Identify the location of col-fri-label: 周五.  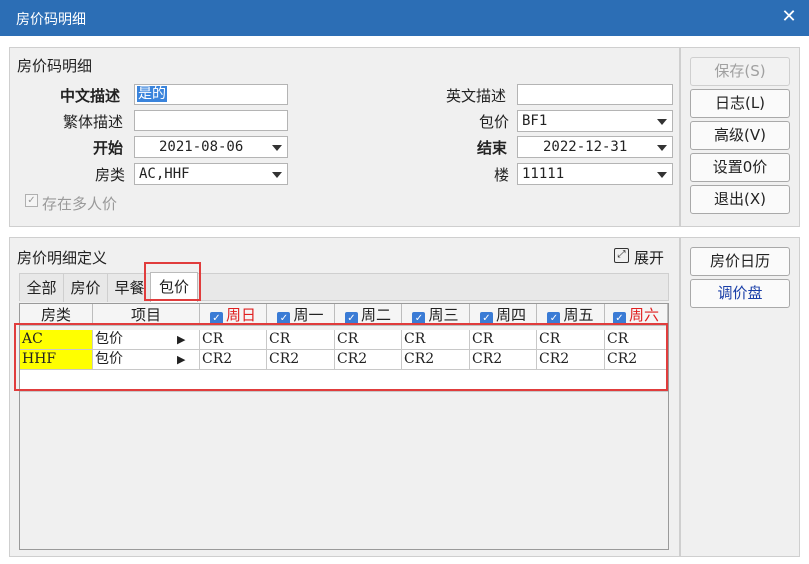
(578, 315).